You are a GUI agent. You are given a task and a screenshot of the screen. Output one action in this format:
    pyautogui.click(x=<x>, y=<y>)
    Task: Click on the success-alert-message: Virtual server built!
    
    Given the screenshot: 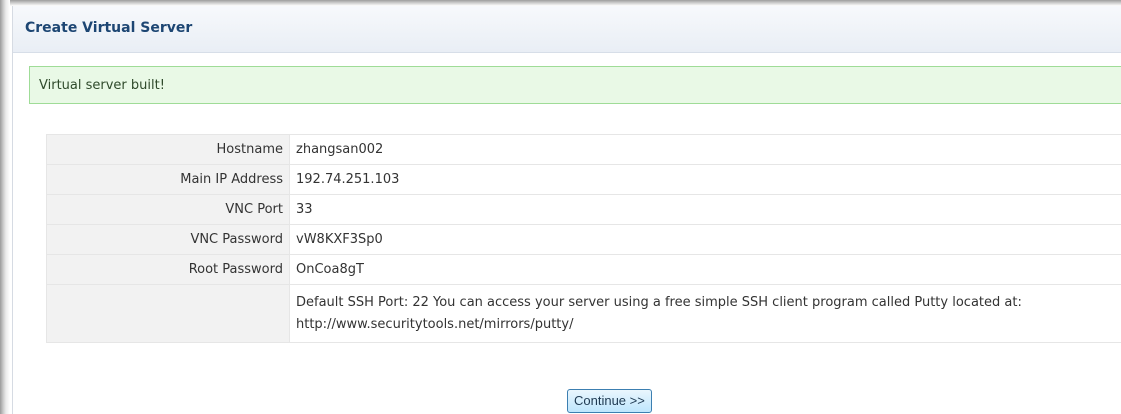 What is the action you would take?
    pyautogui.click(x=102, y=85)
    